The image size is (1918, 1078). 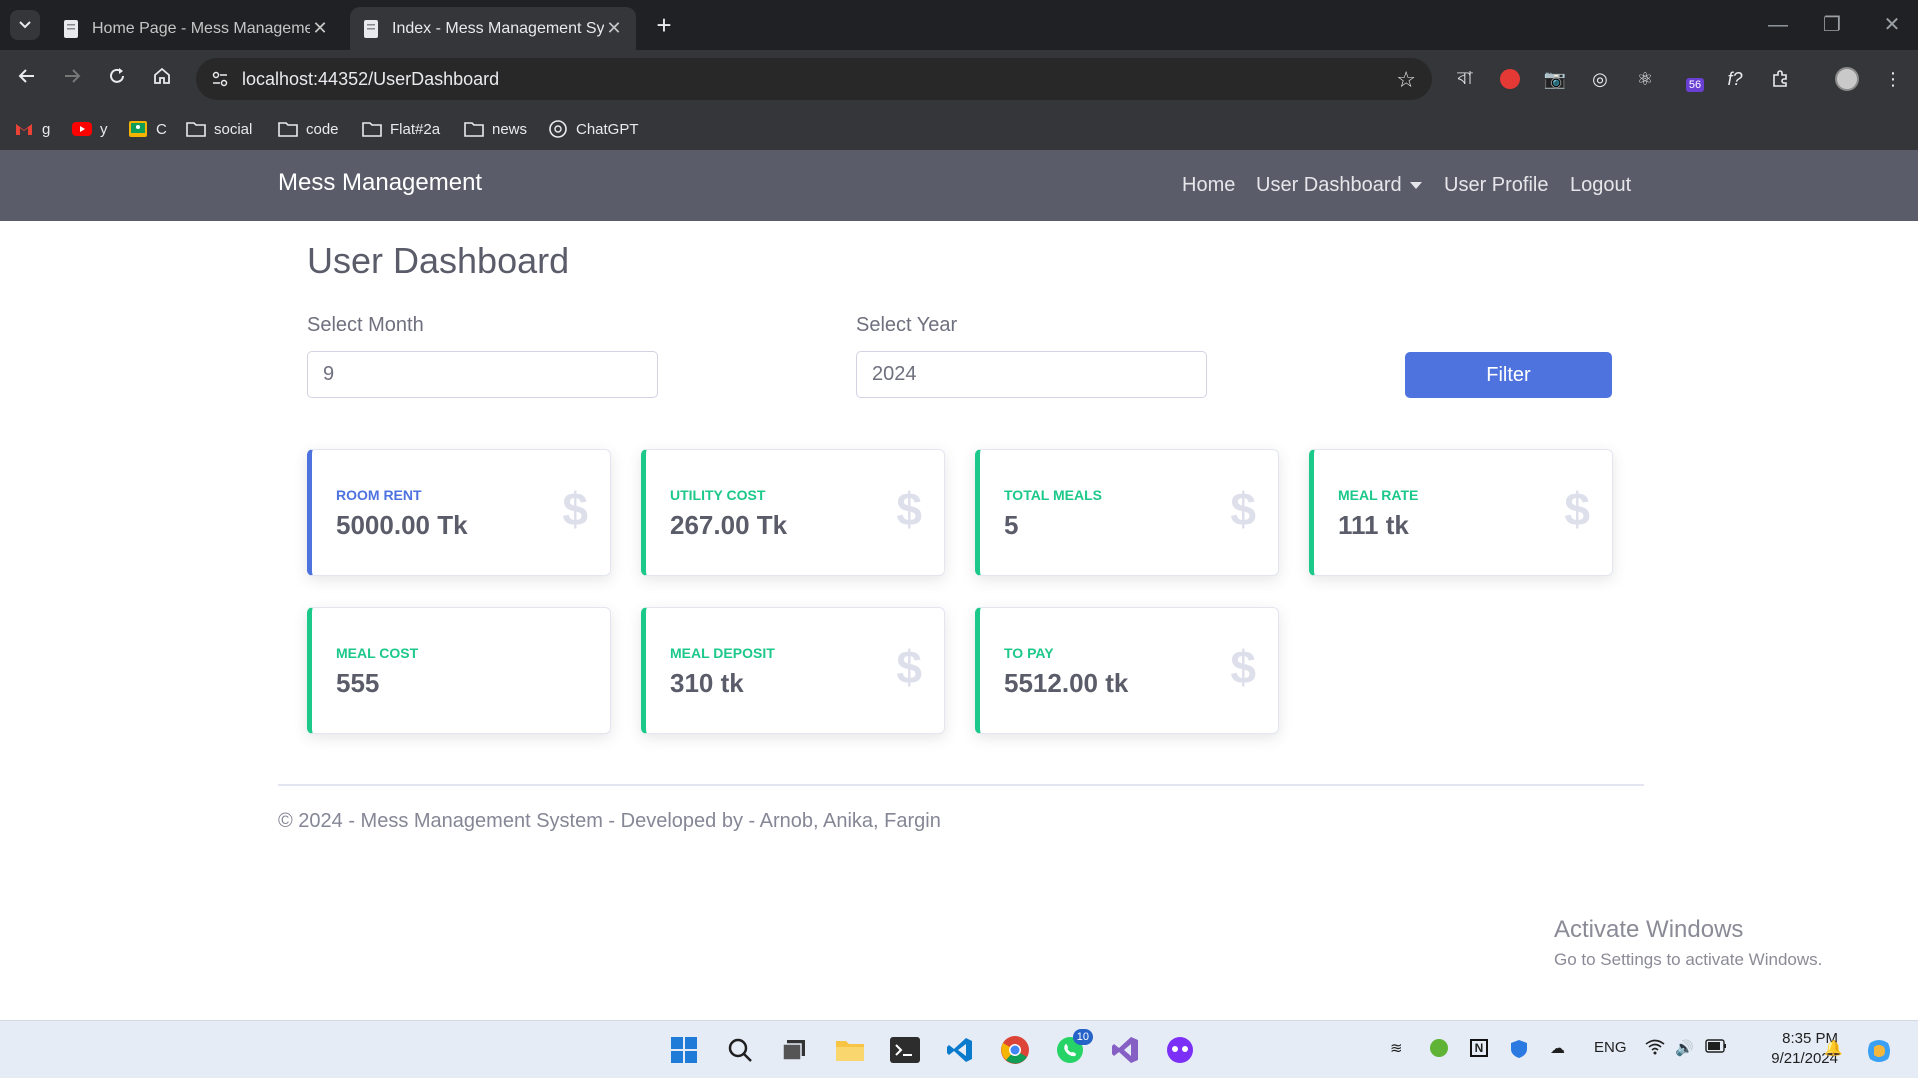 What do you see at coordinates (1082, 1037) in the screenshot?
I see `whatsapp-badge: 10` at bounding box center [1082, 1037].